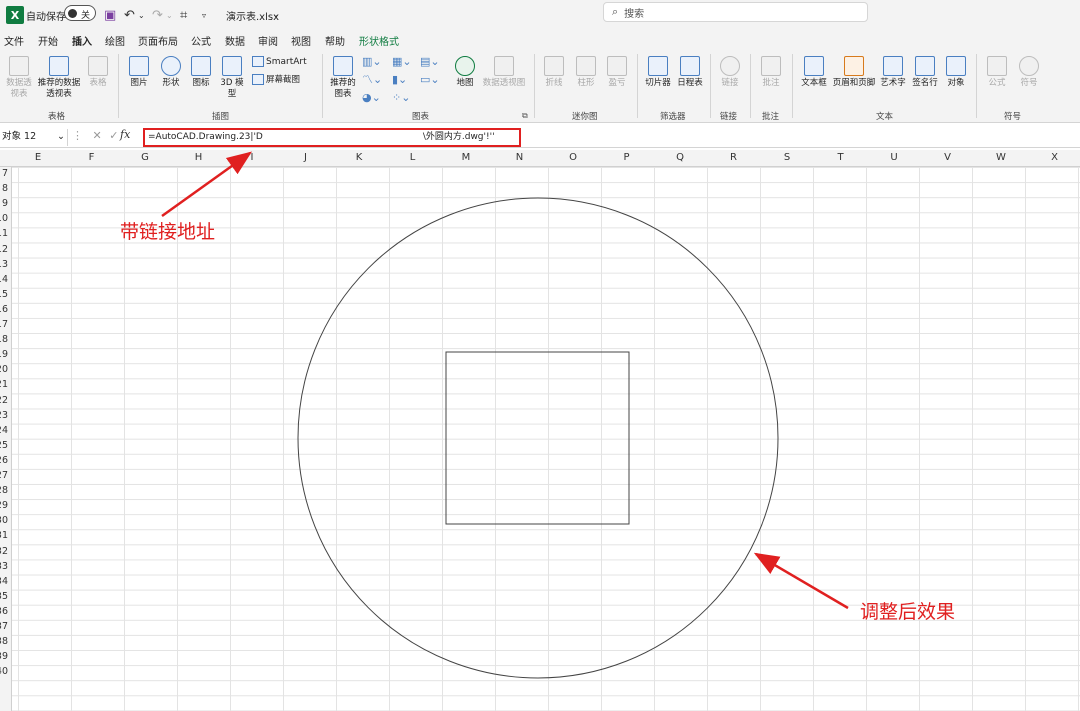 The width and height of the screenshot is (1080, 711). What do you see at coordinates (168, 232) in the screenshot?
I see `annotation-link-address: 带链接地址` at bounding box center [168, 232].